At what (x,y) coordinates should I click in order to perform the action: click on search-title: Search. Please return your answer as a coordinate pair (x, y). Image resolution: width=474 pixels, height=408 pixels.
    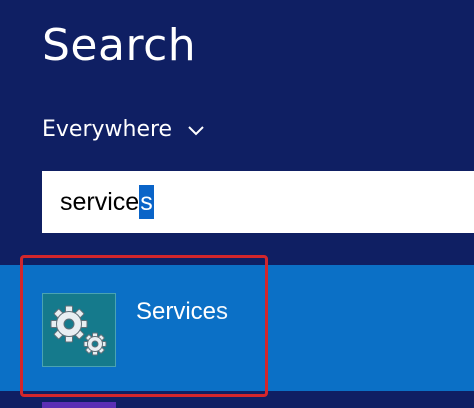
    Looking at the image, I should click on (119, 45).